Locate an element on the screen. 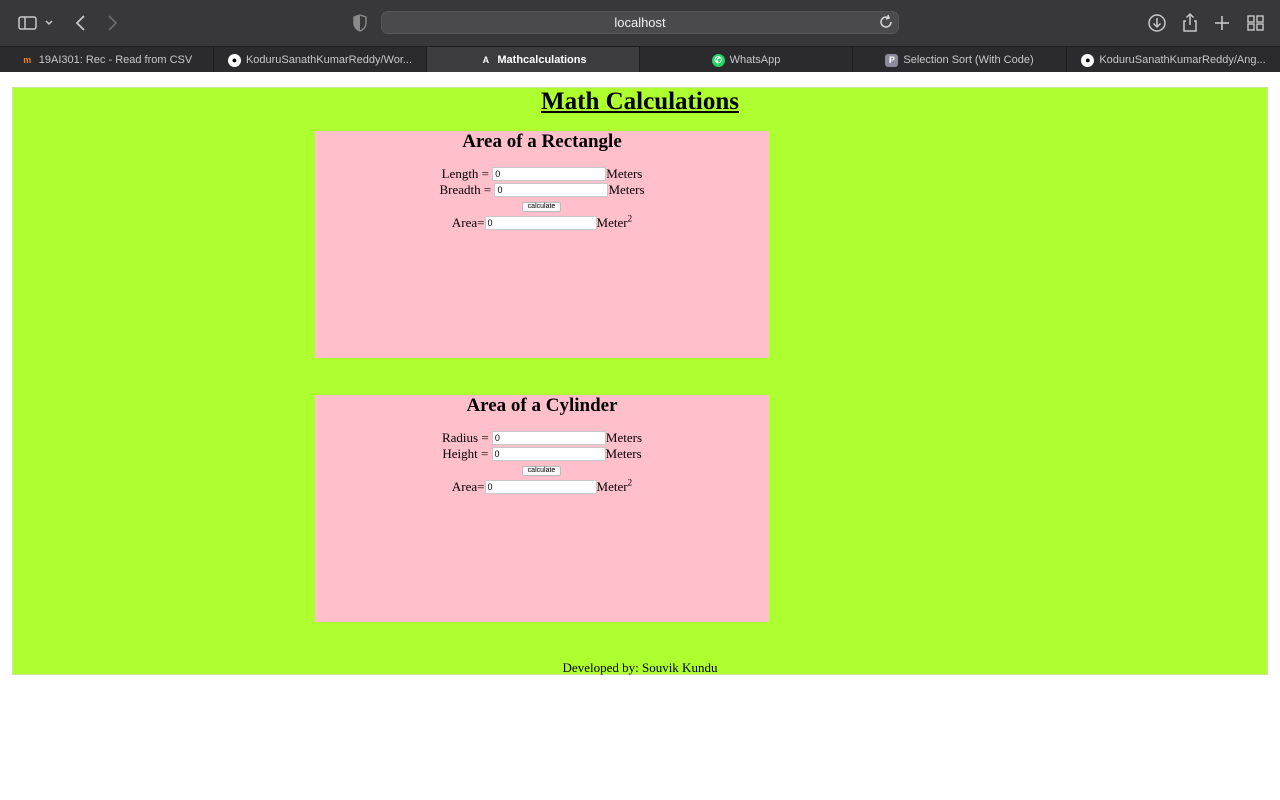  length-unit: Meters is located at coordinates (624, 173).